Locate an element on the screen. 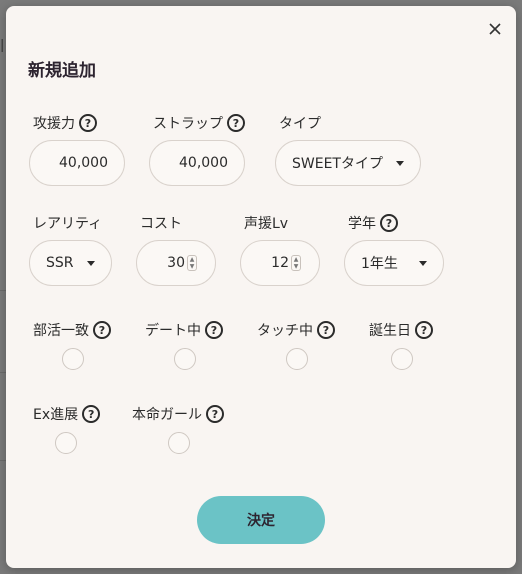  cost-label: コスト is located at coordinates (161, 224).